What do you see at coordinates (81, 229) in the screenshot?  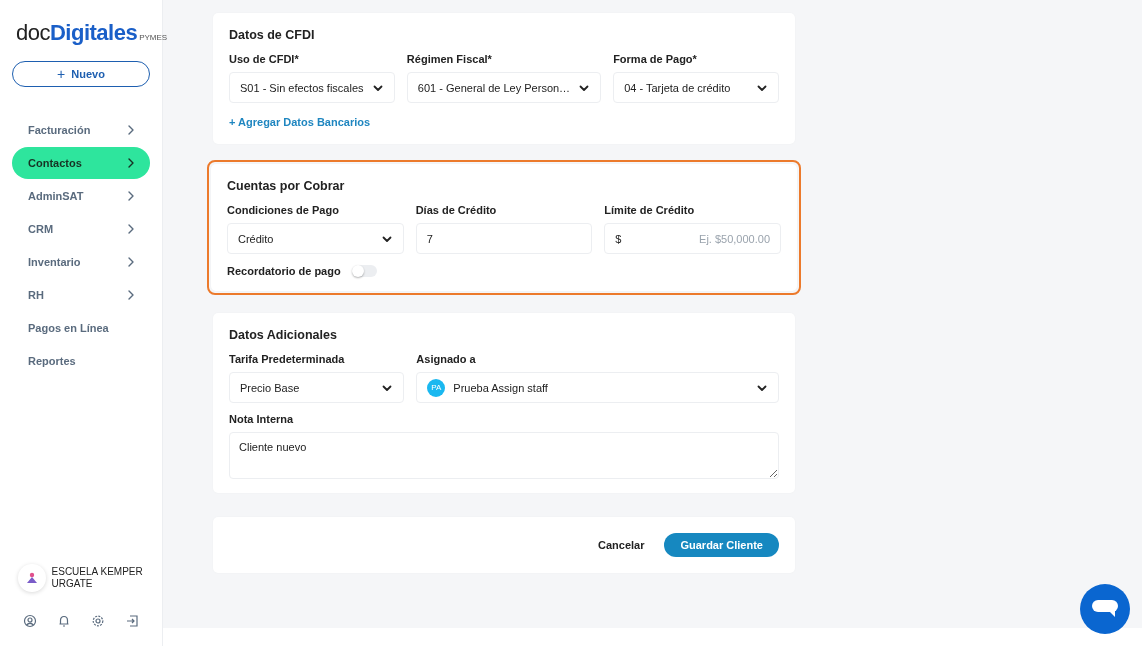 I see `sidebar-item: CRM` at bounding box center [81, 229].